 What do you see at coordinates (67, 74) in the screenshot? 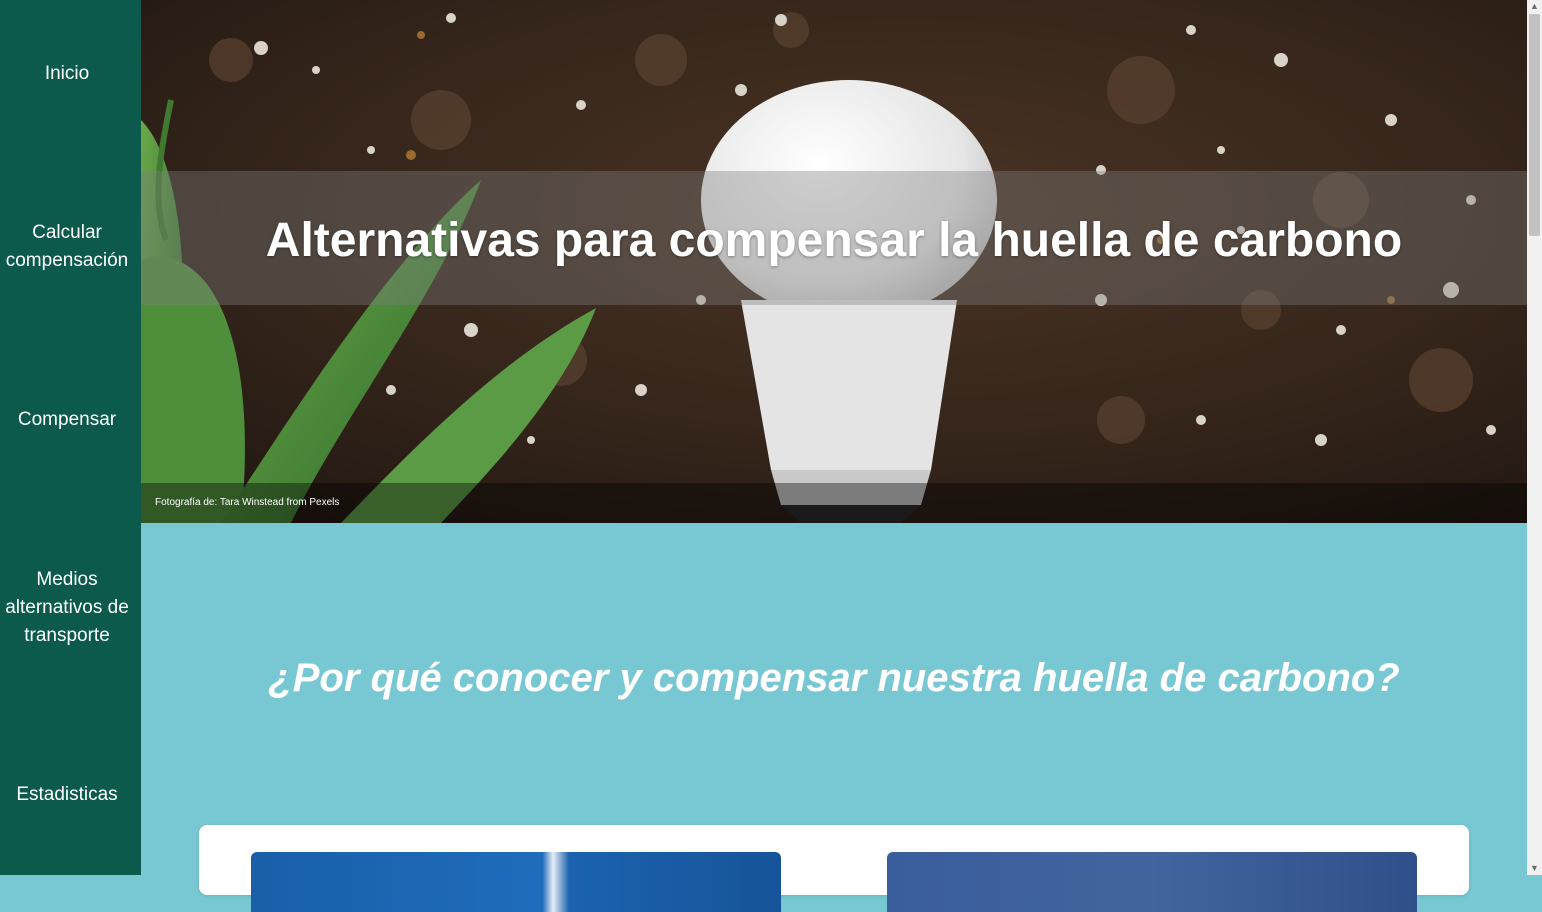
I see `nav-item-inicio: Inicio` at bounding box center [67, 74].